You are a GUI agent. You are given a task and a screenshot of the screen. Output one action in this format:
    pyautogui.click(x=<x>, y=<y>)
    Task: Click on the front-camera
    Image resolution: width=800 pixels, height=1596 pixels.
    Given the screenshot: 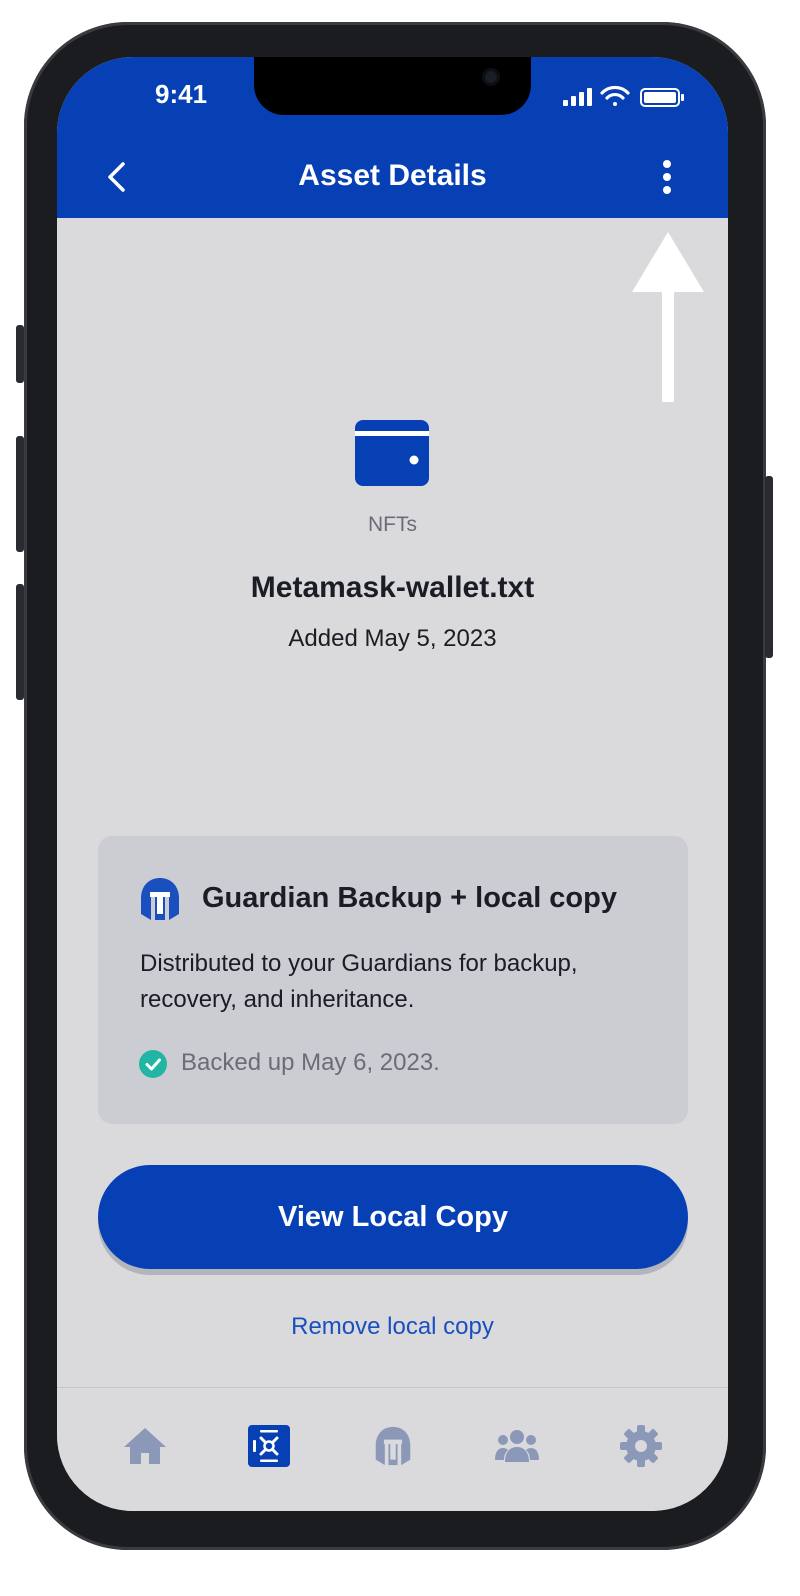 What is the action you would take?
    pyautogui.click(x=491, y=77)
    